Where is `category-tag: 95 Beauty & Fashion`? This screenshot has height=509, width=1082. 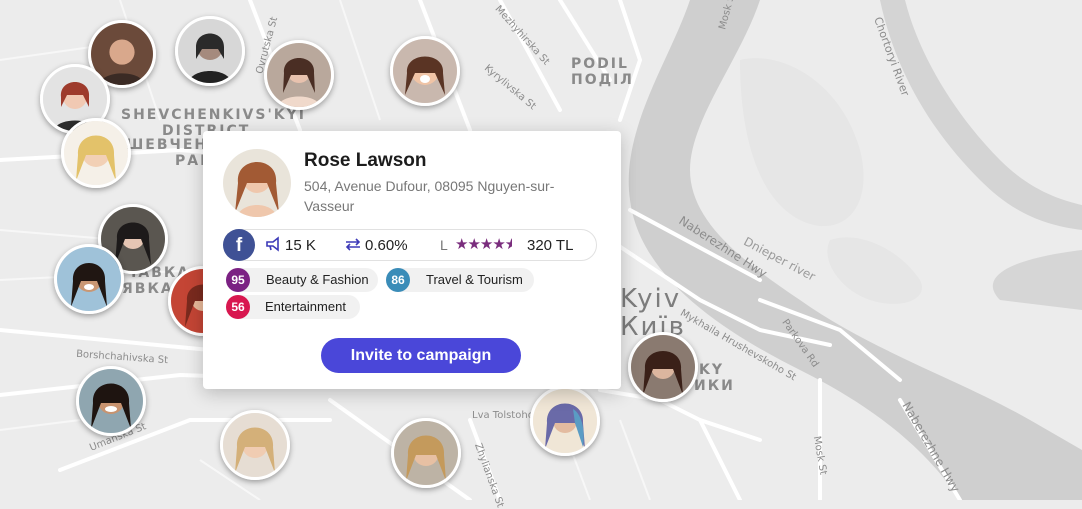
category-tag: 95 Beauty & Fashion is located at coordinates (302, 280).